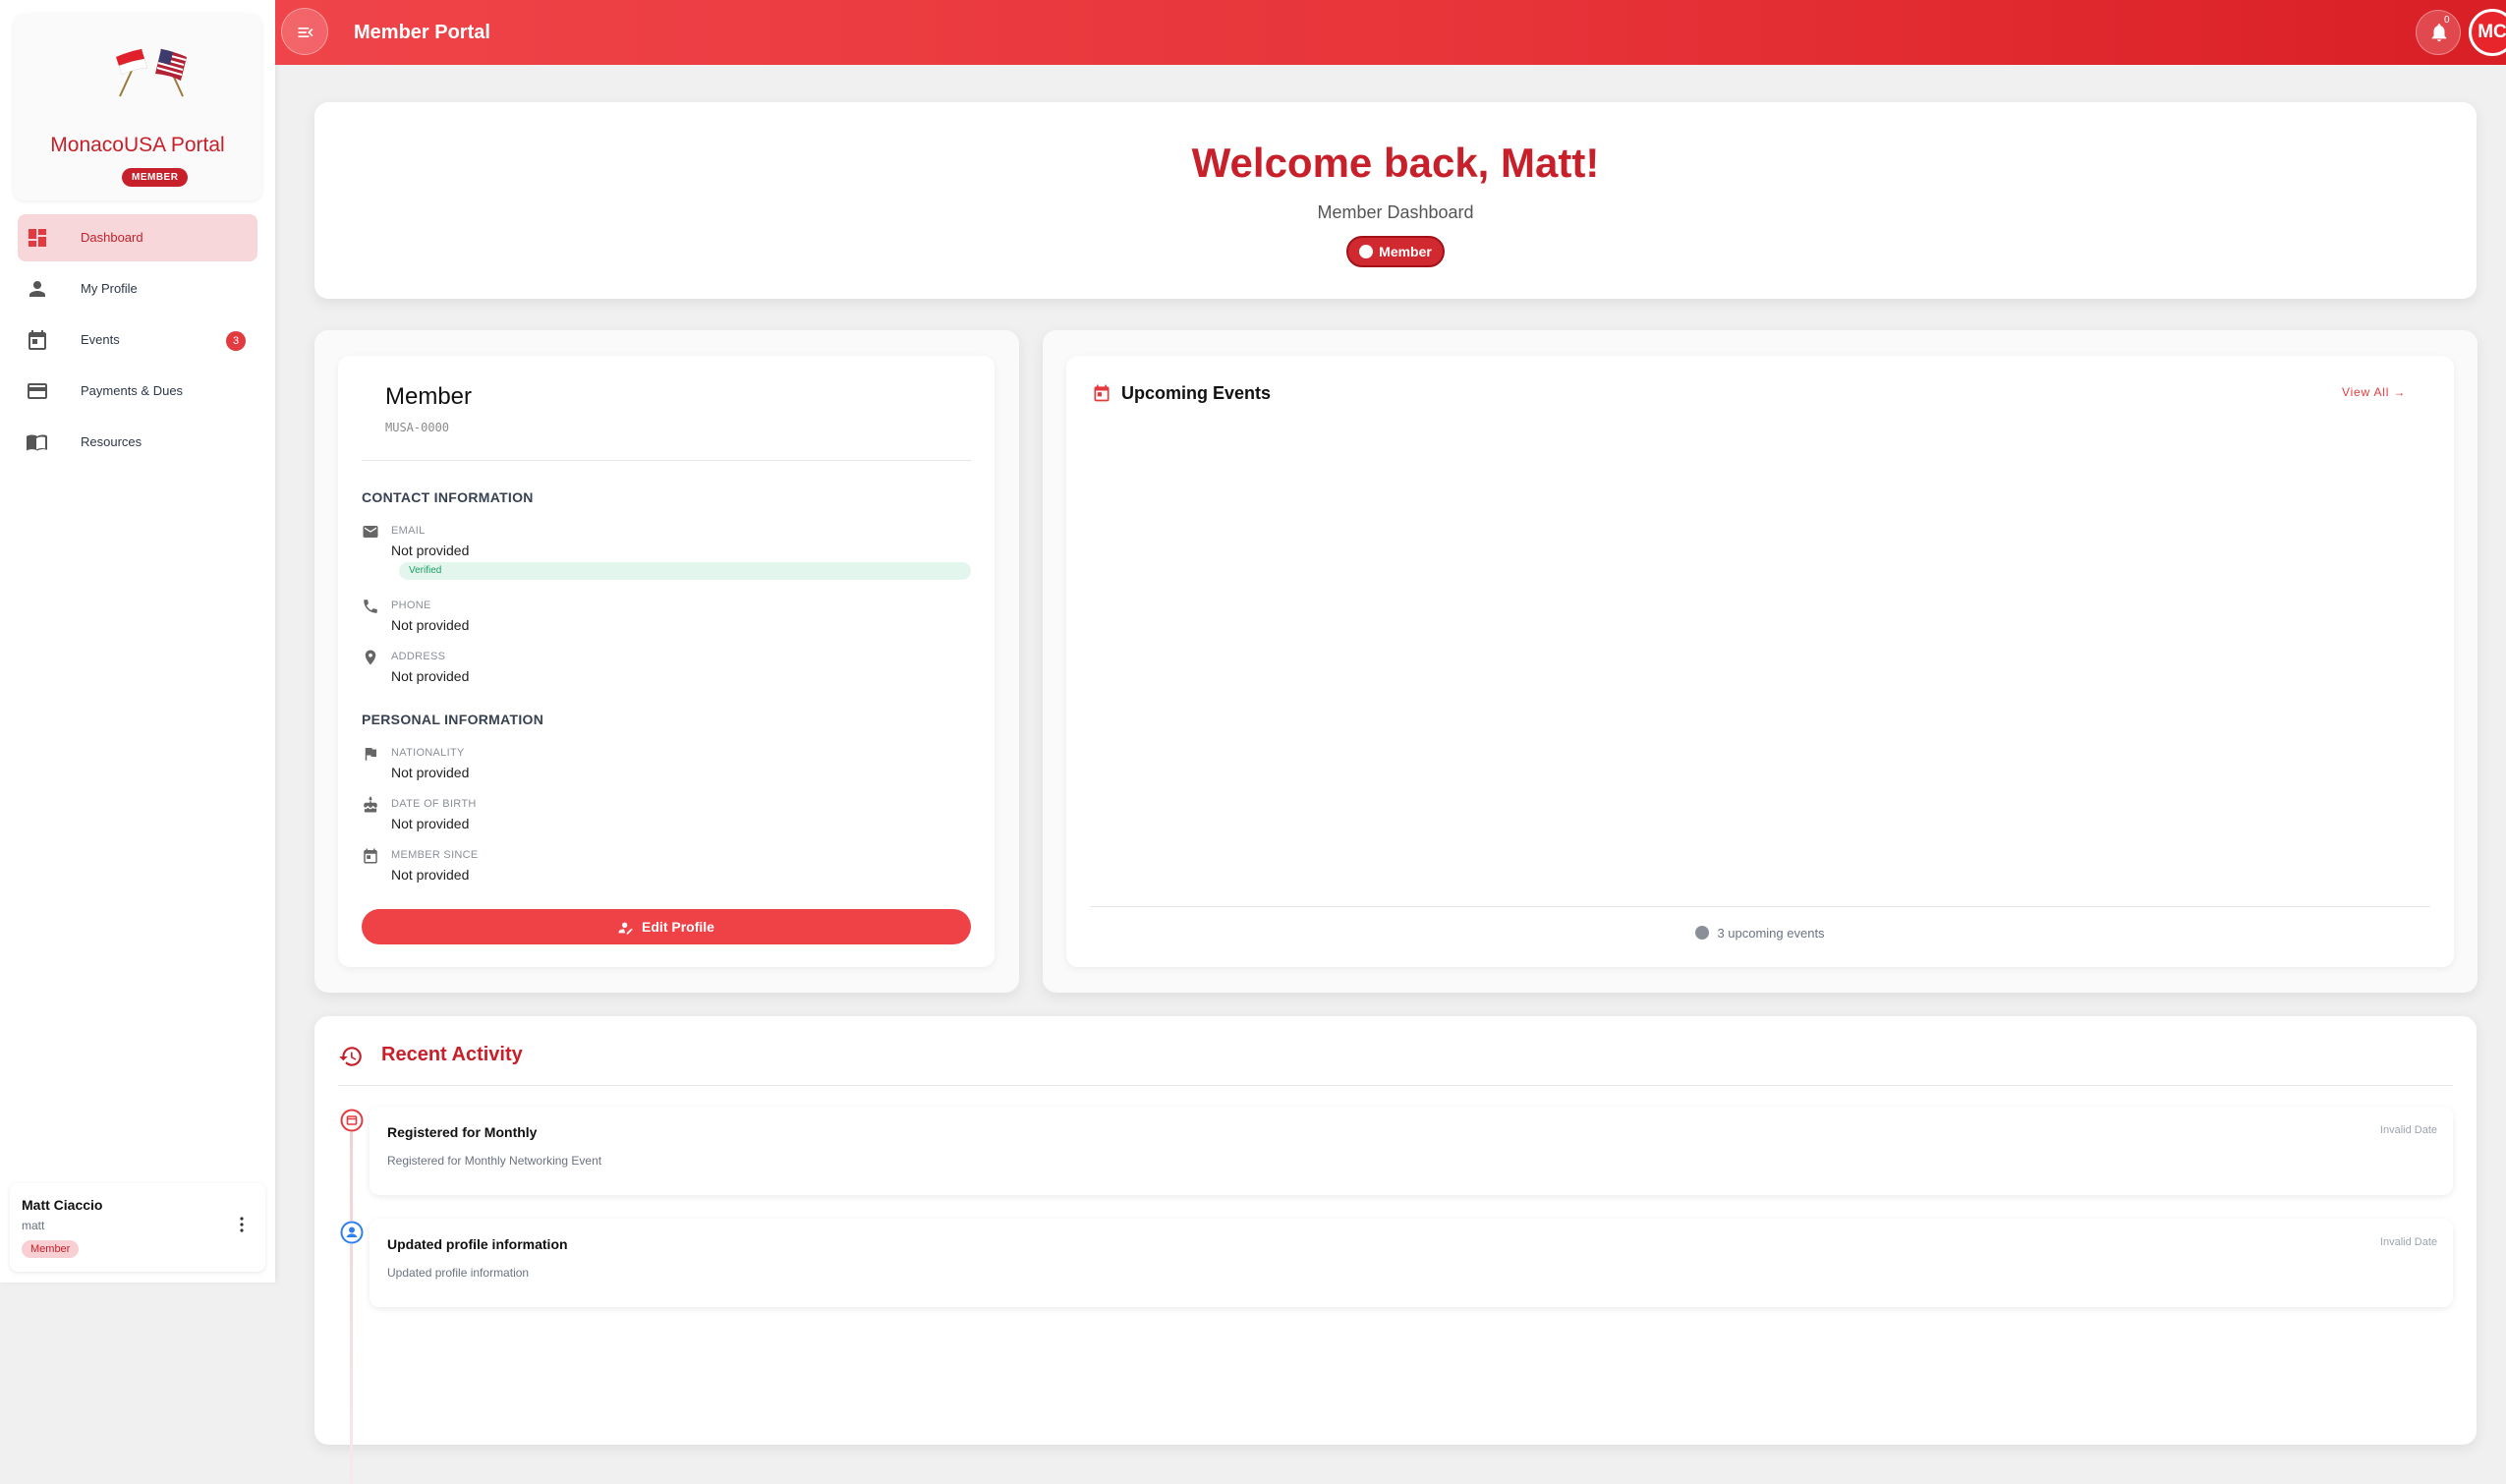  I want to click on edit-profile-button: Edit Profile, so click(666, 926).